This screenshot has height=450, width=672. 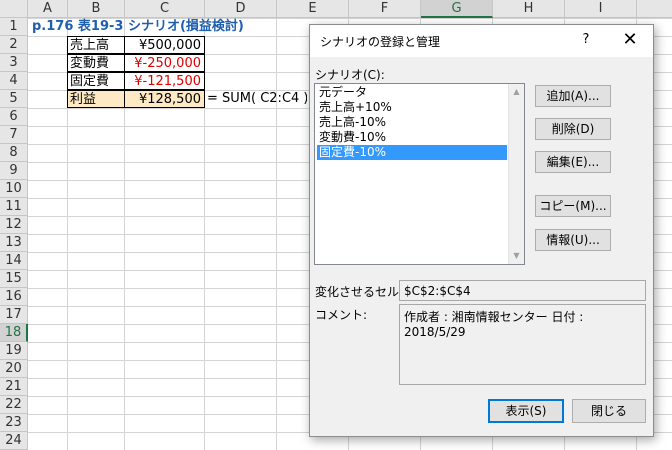 I want to click on changing-cells-field: $C$2:$C$4, so click(x=522, y=290).